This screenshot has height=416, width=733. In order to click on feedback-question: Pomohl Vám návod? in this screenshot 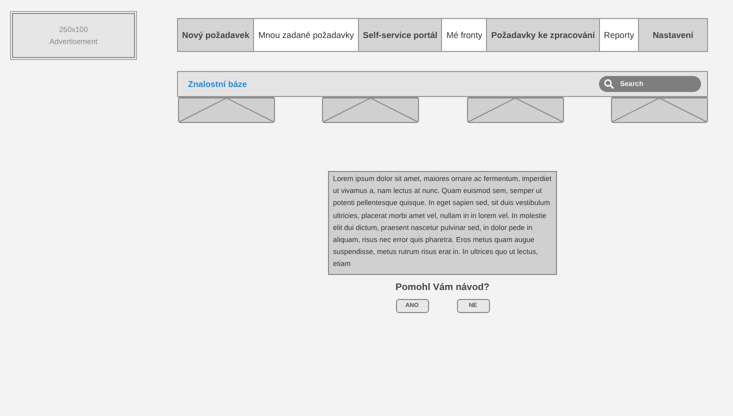, I will do `click(443, 287)`.